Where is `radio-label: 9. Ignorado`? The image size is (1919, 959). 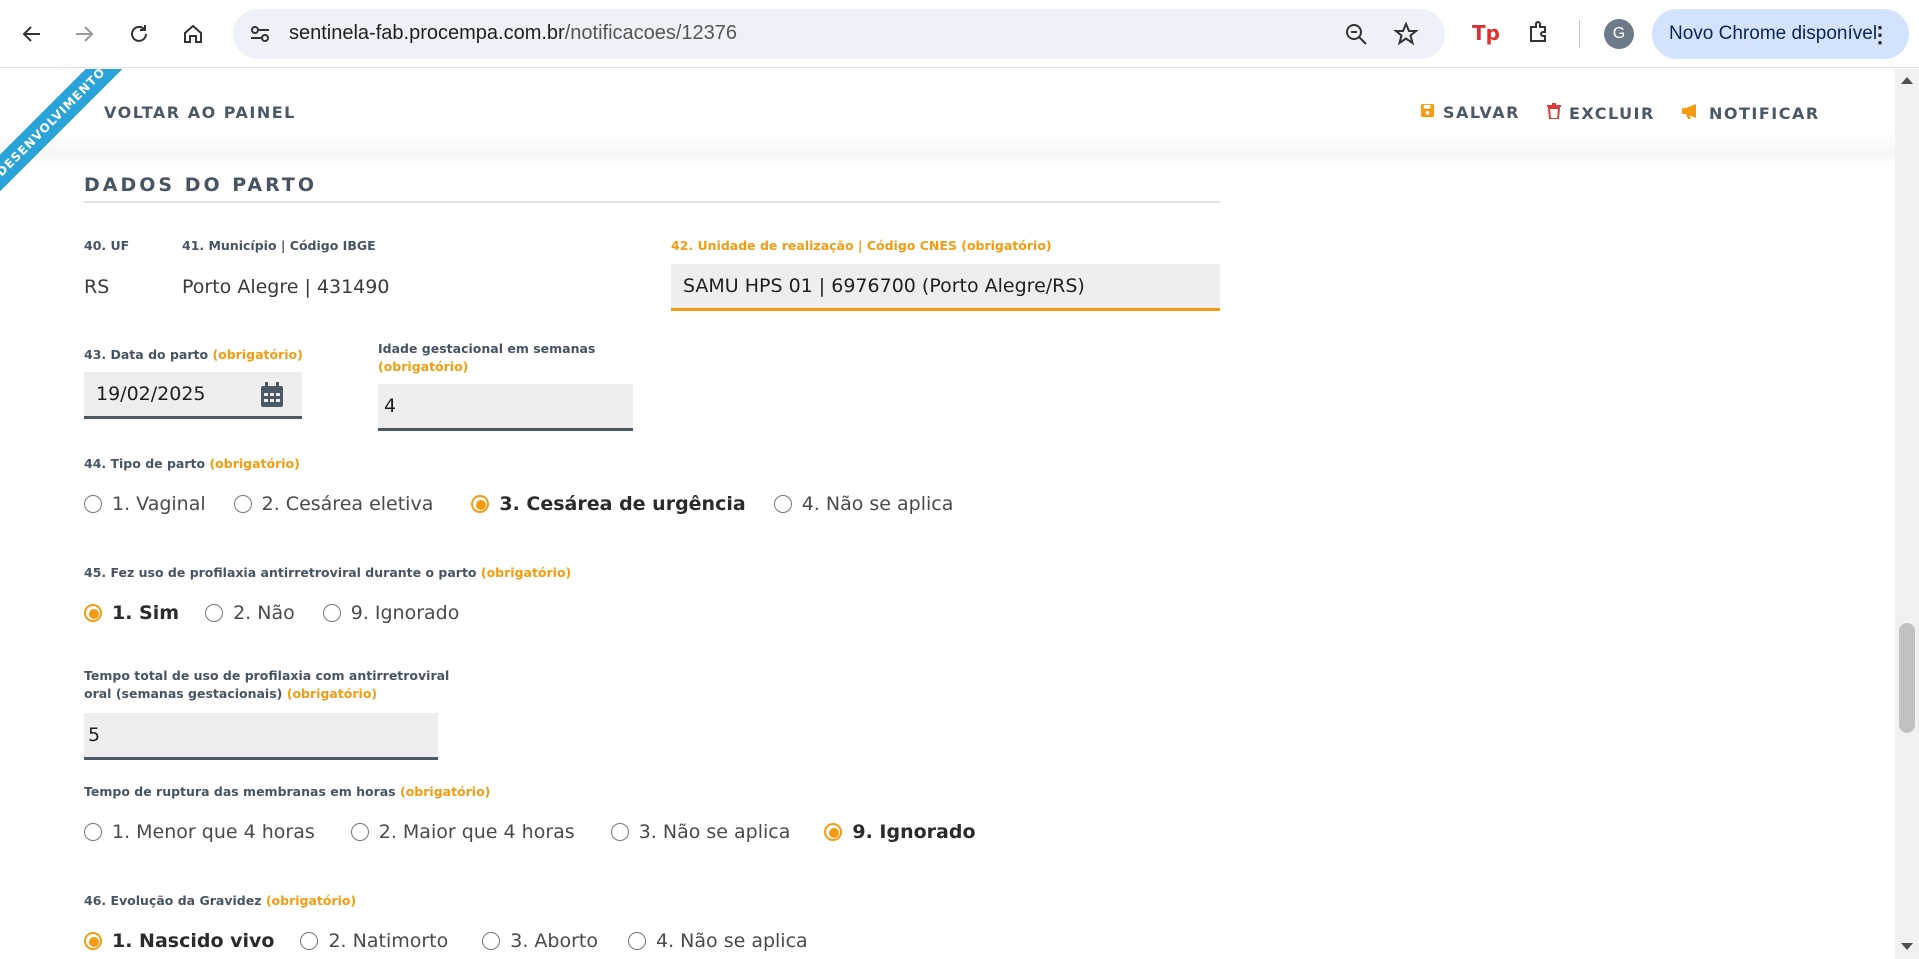
radio-label: 9. Ignorado is located at coordinates (914, 832).